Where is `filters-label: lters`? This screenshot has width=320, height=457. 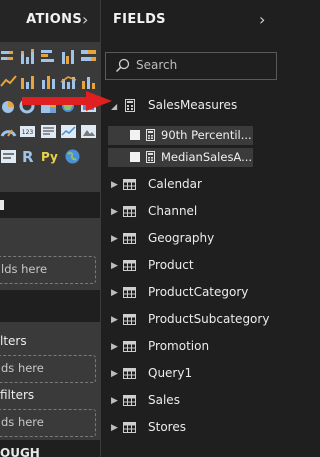
filters-label: lters is located at coordinates (13, 341).